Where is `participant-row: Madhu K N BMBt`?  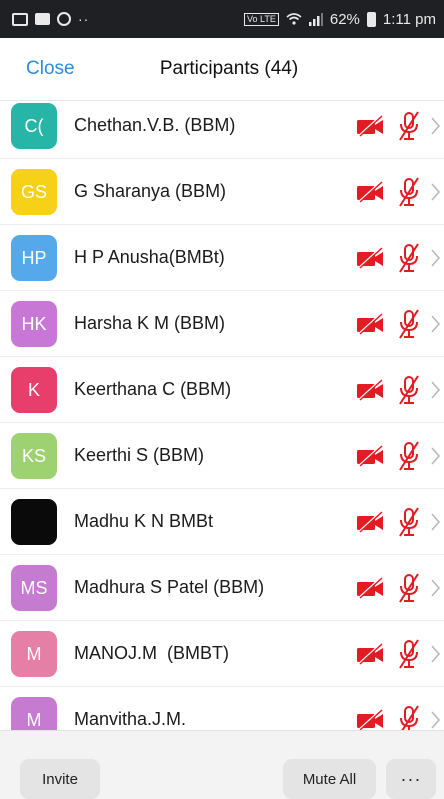
participant-row: Madhu K N BMBt is located at coordinates (222, 522).